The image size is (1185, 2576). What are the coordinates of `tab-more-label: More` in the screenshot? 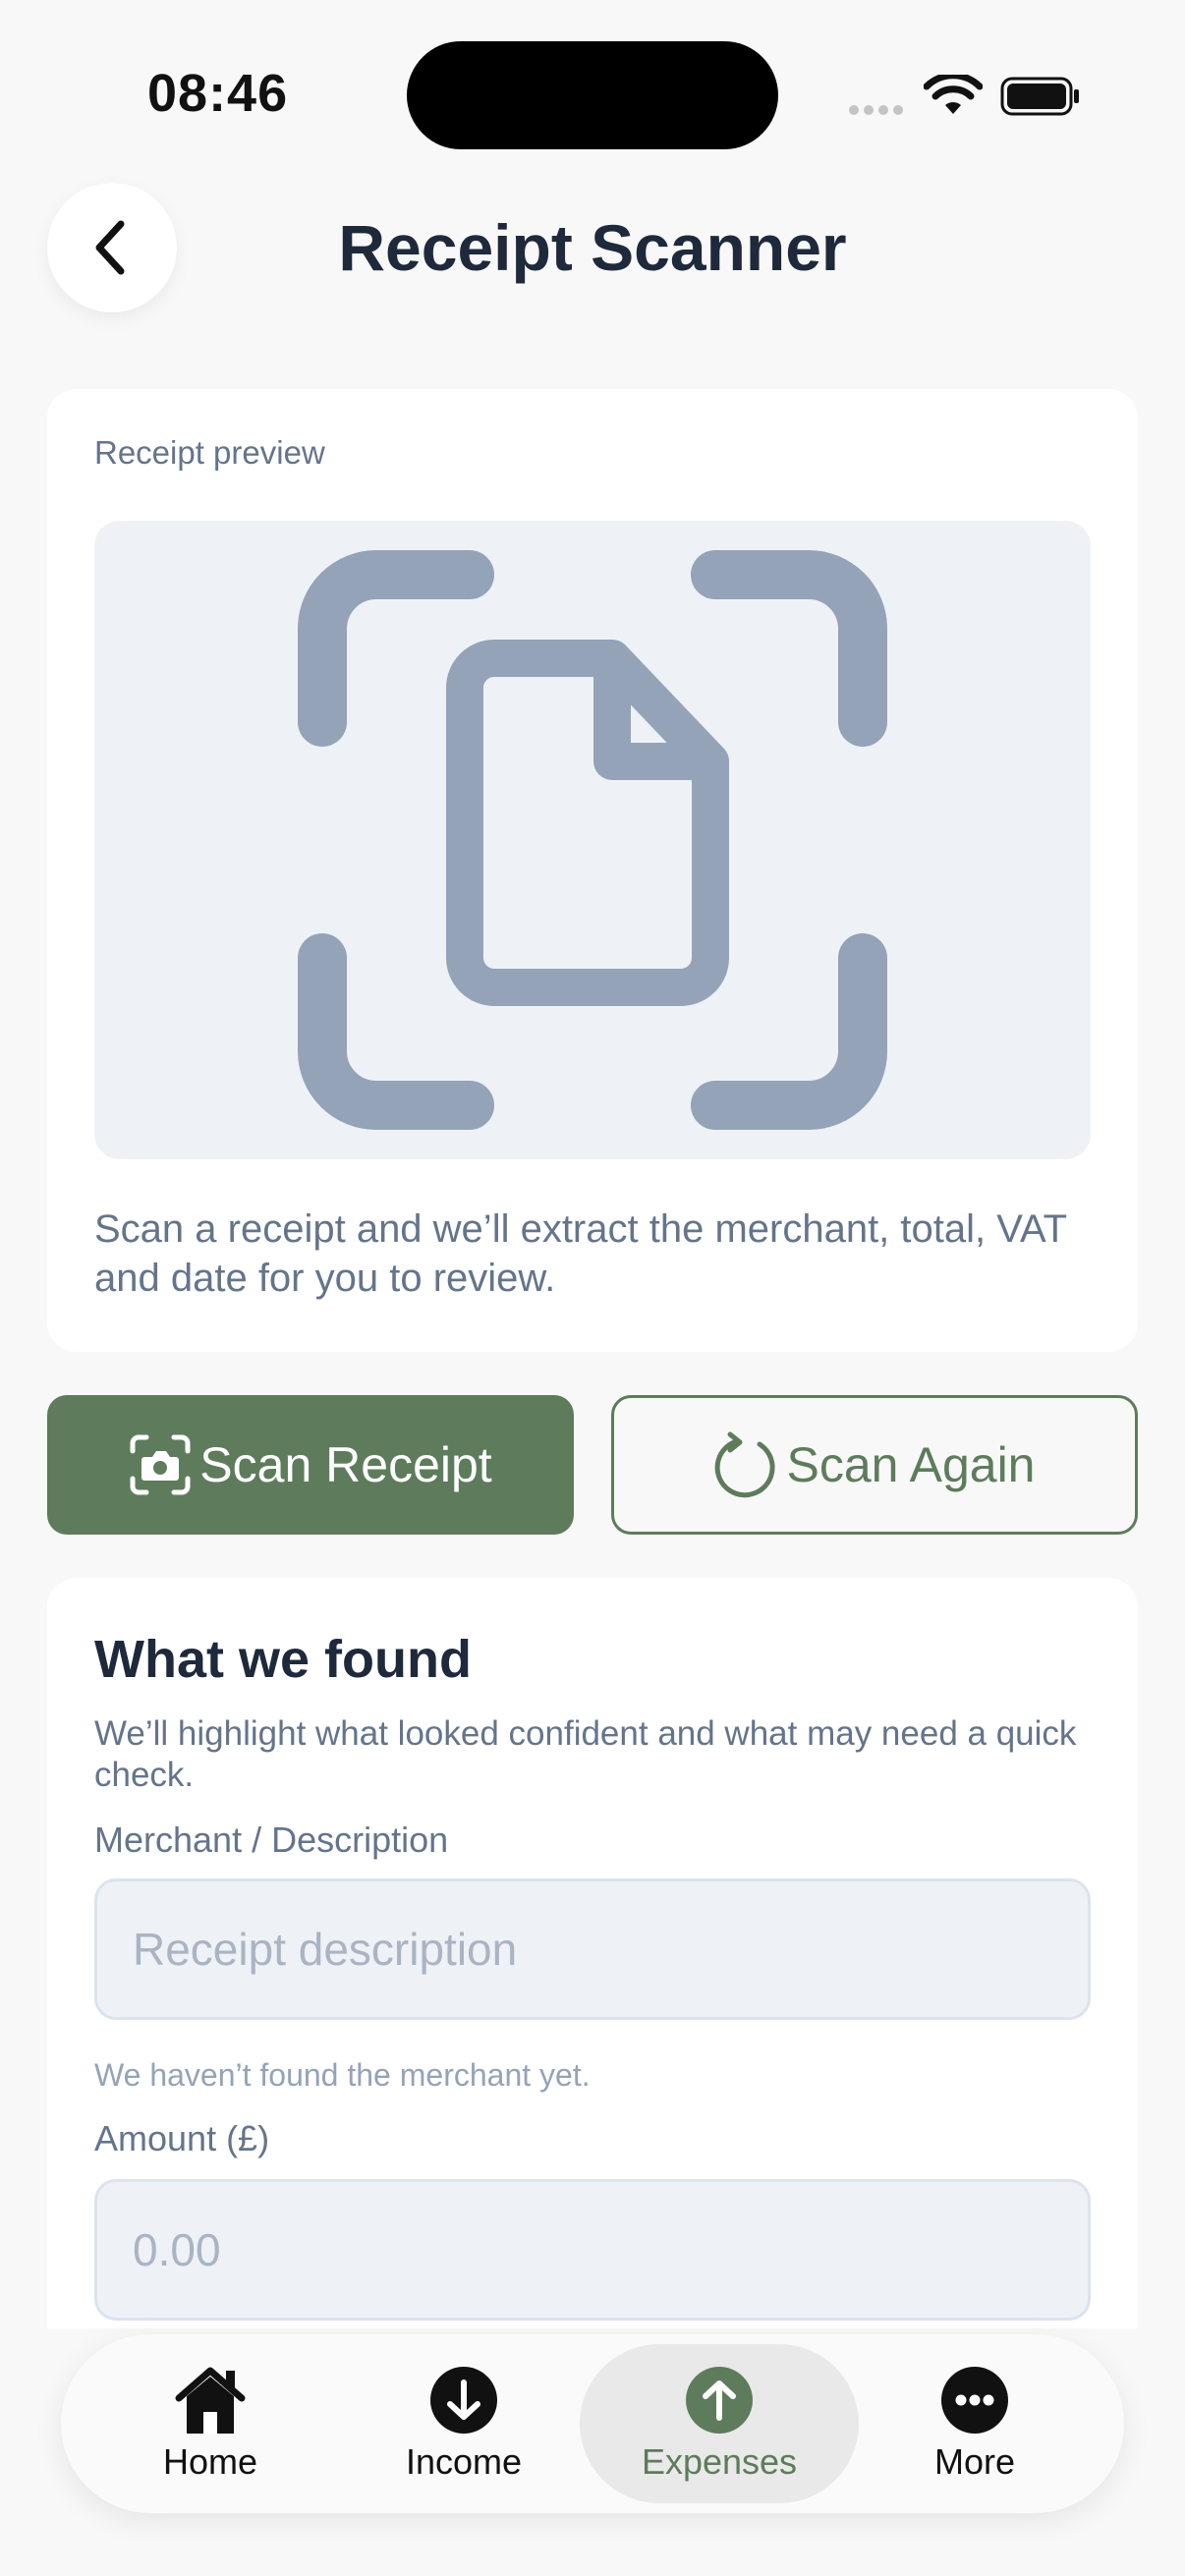 It's located at (975, 2461).